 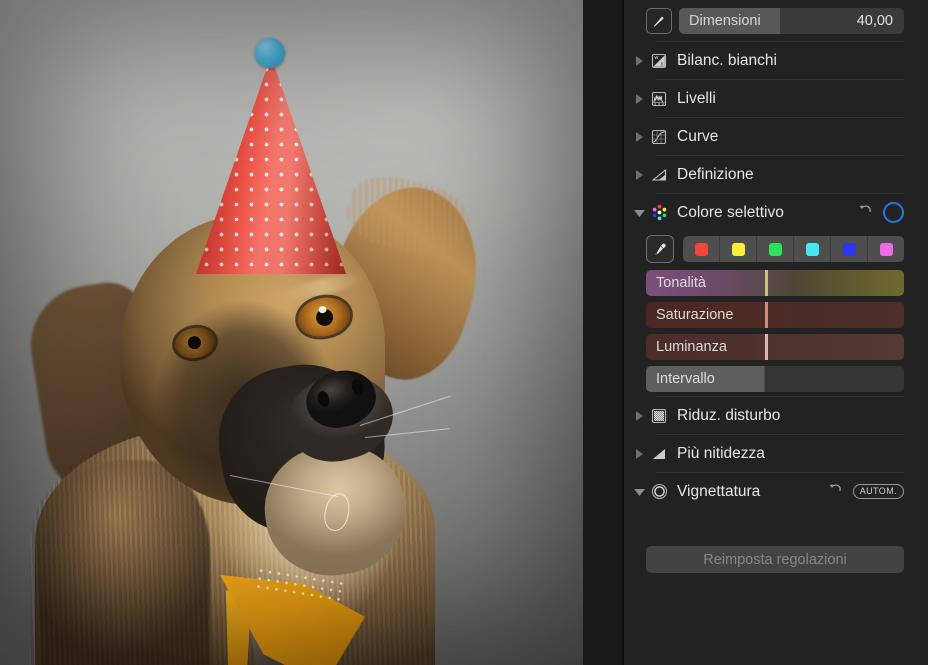 I want to click on color-swatch-green, so click(x=775, y=249).